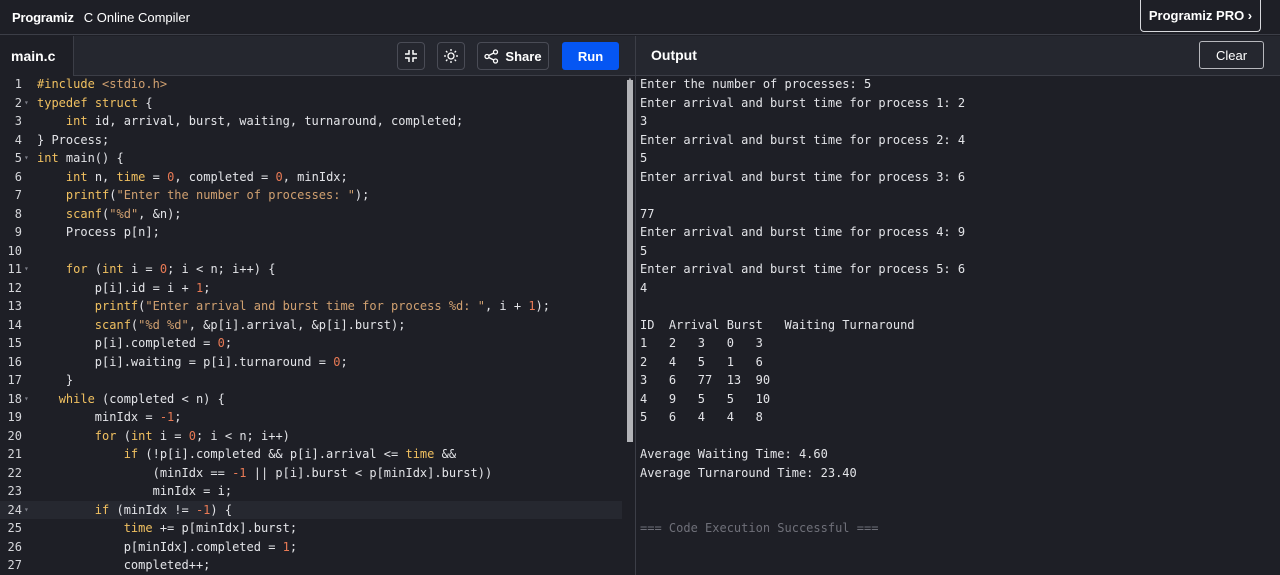  Describe the element at coordinates (311, 343) in the screenshot. I see `code-line: 15 p[i].completed = 0;` at that location.